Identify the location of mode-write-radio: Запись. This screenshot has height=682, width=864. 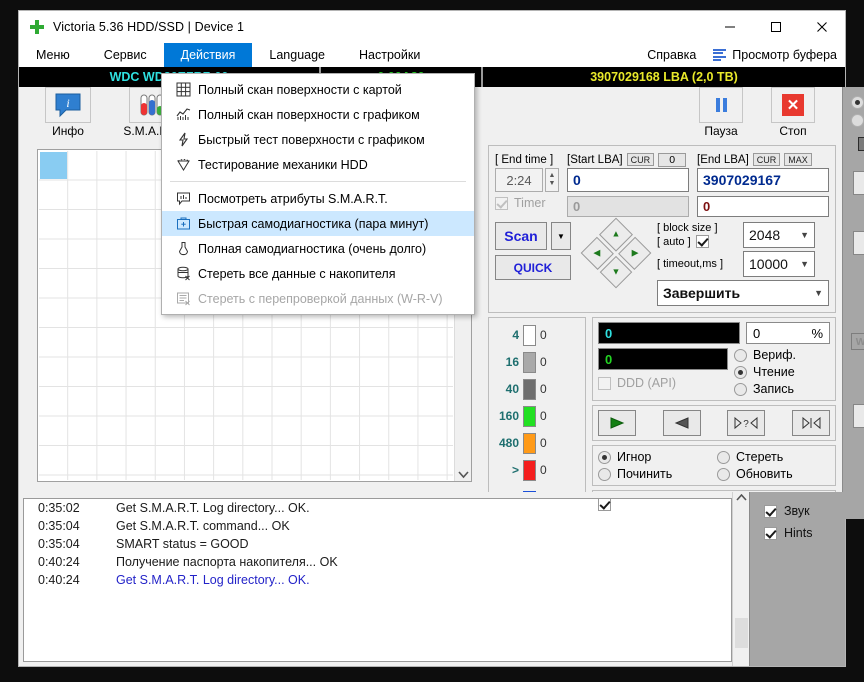
(782, 389).